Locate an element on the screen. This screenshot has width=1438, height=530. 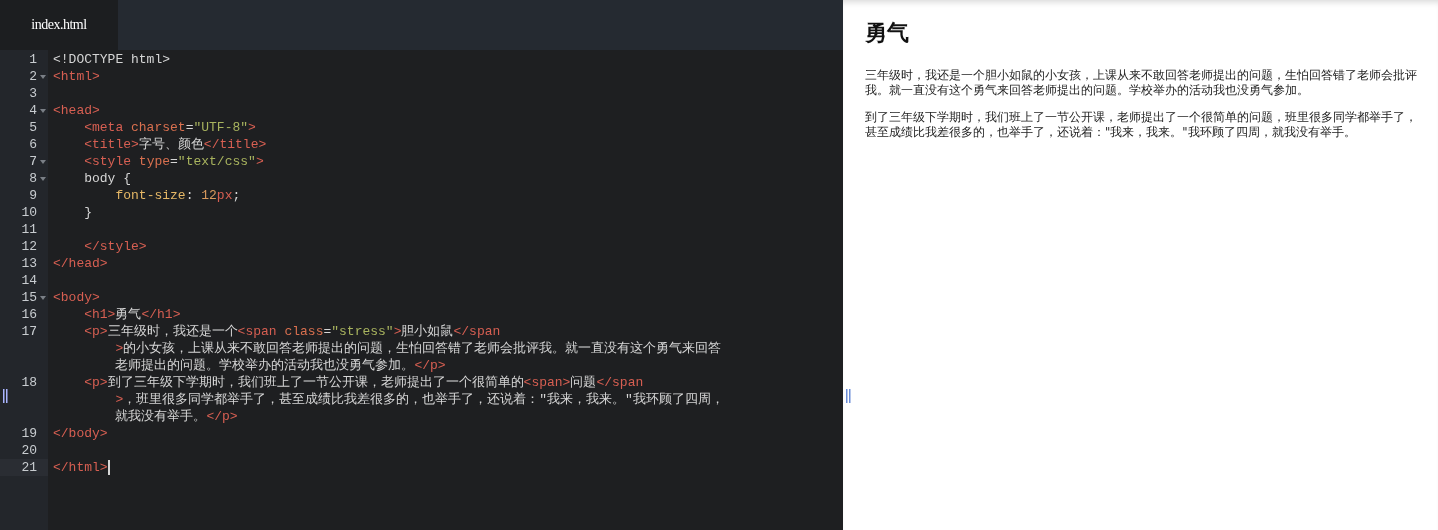
line-number: 6 is located at coordinates (33, 144).